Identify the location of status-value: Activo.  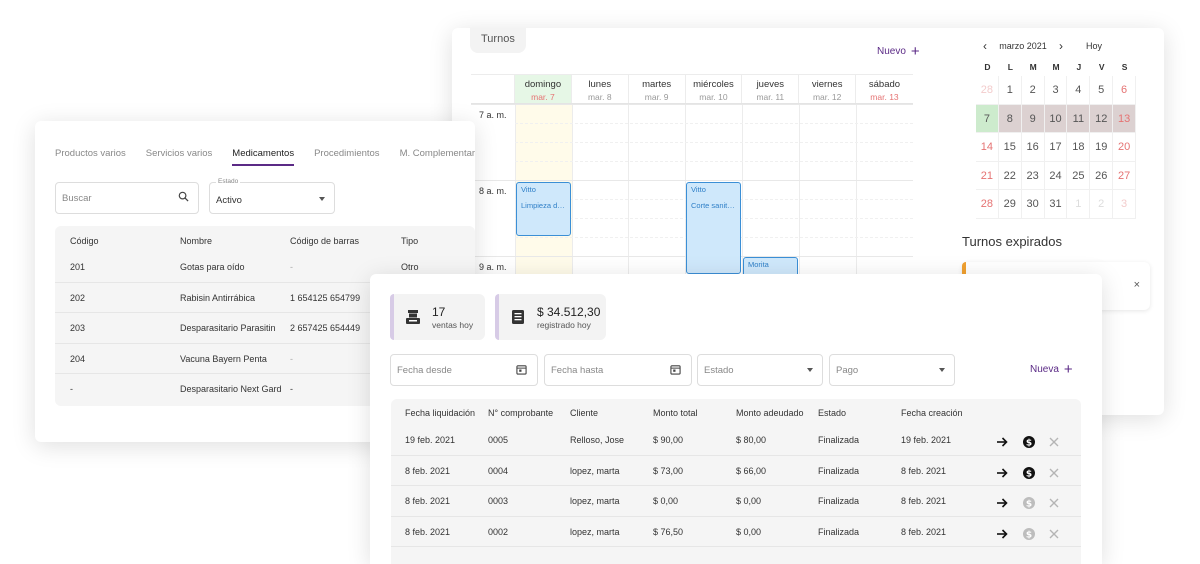
(229, 200).